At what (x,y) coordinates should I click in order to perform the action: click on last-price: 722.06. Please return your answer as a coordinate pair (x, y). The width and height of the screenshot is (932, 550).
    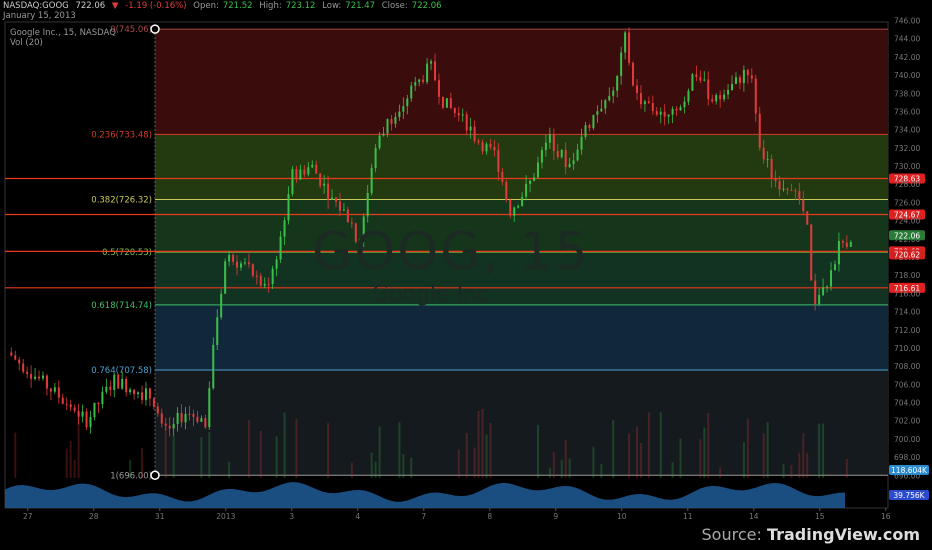
    Looking at the image, I should click on (90, 6).